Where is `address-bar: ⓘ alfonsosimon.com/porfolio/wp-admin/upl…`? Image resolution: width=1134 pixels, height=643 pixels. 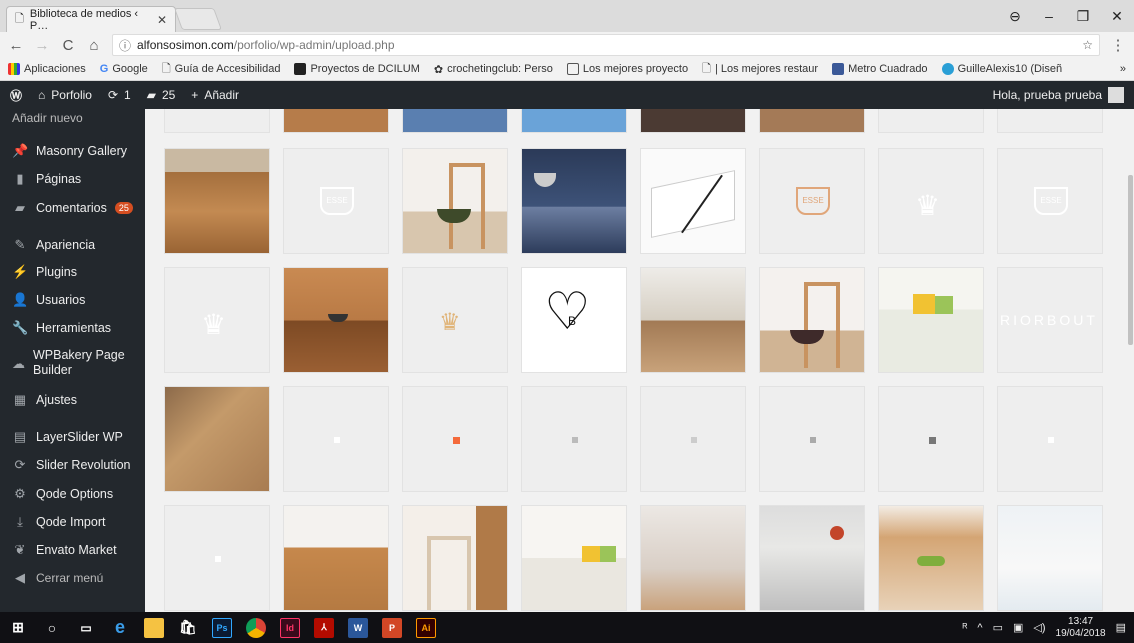
address-bar: ⓘ alfonsosimon.com/porfolio/wp-admin/upl… is located at coordinates (606, 45).